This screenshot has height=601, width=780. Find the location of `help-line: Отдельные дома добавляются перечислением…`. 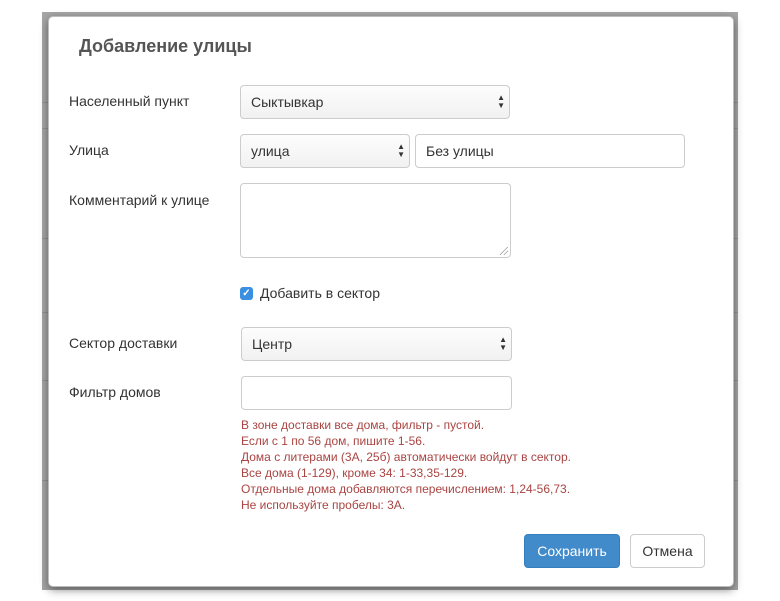

help-line: Отдельные дома добавляются перечислением… is located at coordinates (406, 489).